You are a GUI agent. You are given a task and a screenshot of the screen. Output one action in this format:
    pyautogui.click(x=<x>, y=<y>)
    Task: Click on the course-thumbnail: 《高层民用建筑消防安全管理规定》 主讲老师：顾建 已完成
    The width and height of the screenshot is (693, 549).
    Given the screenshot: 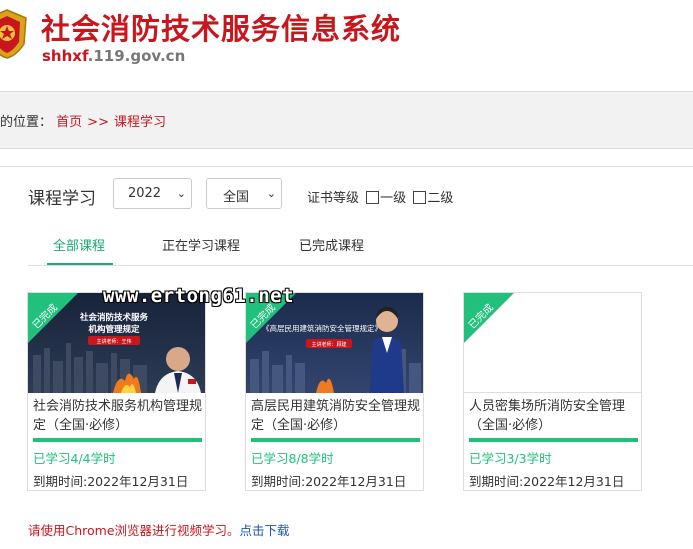 What is the action you would take?
    pyautogui.click(x=334, y=343)
    